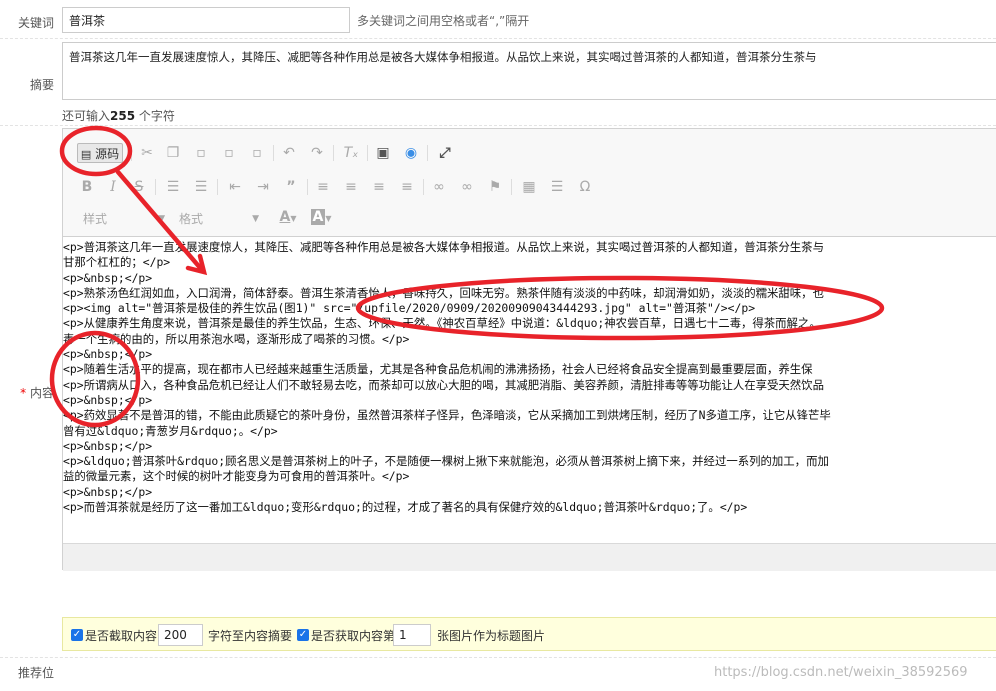 Image resolution: width=996 pixels, height=691 pixels. I want to click on undo-icon: ↶, so click(289, 153).